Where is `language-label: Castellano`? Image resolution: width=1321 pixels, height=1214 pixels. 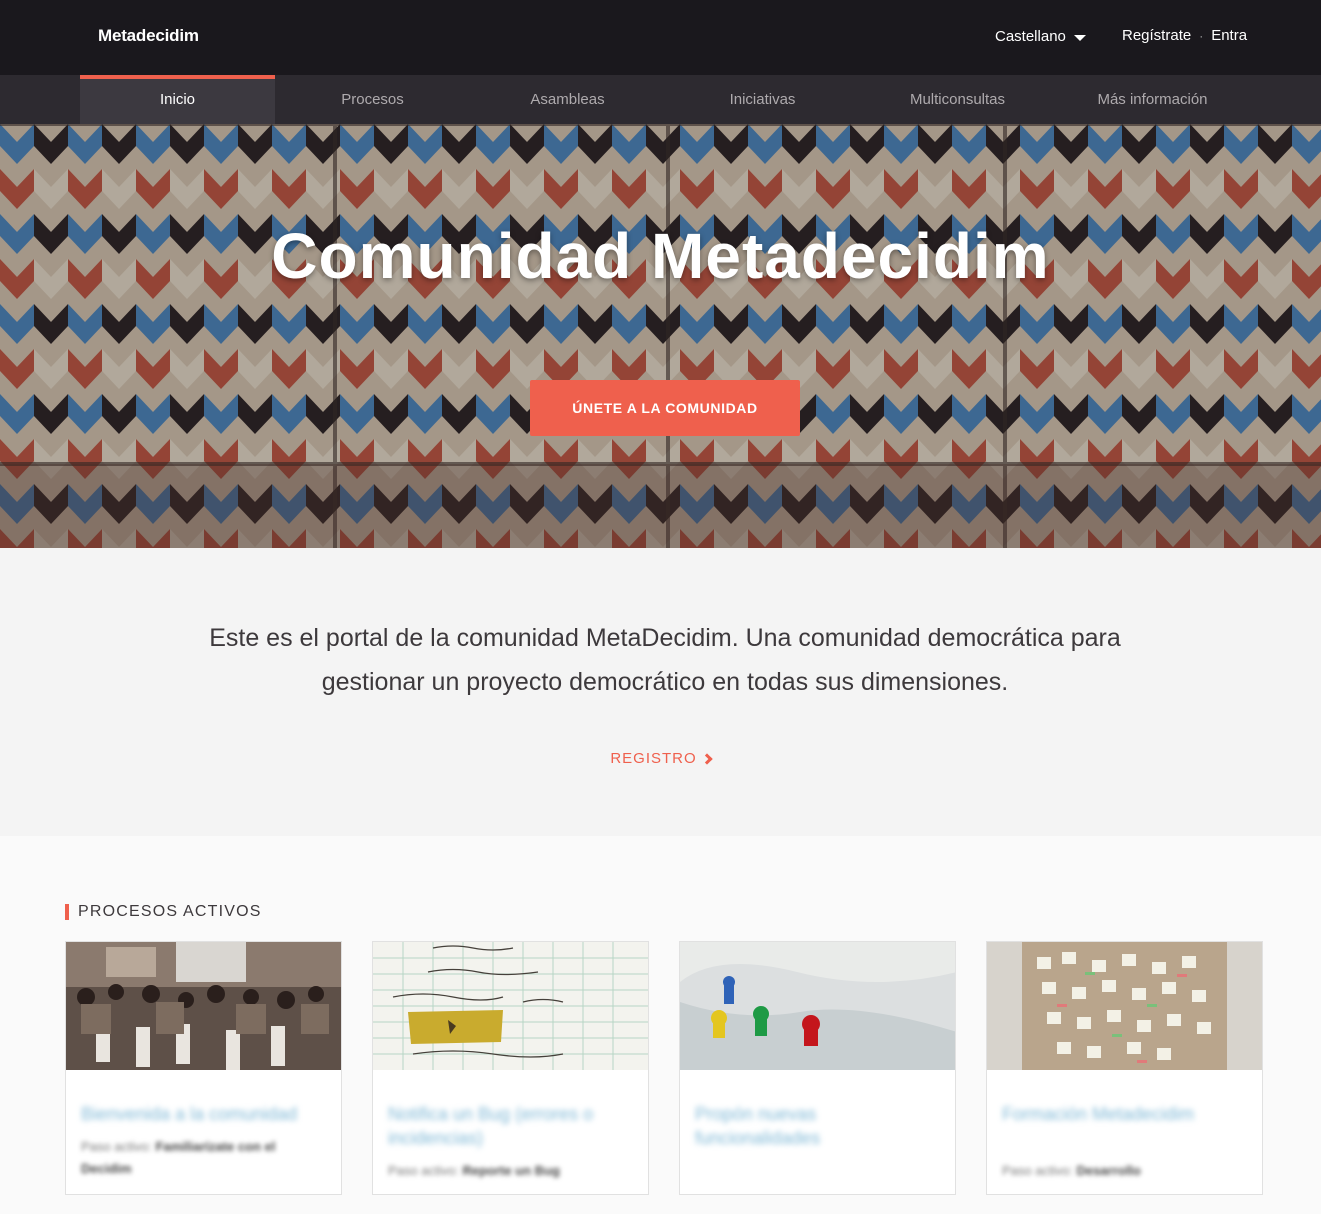
language-label: Castellano is located at coordinates (1030, 36).